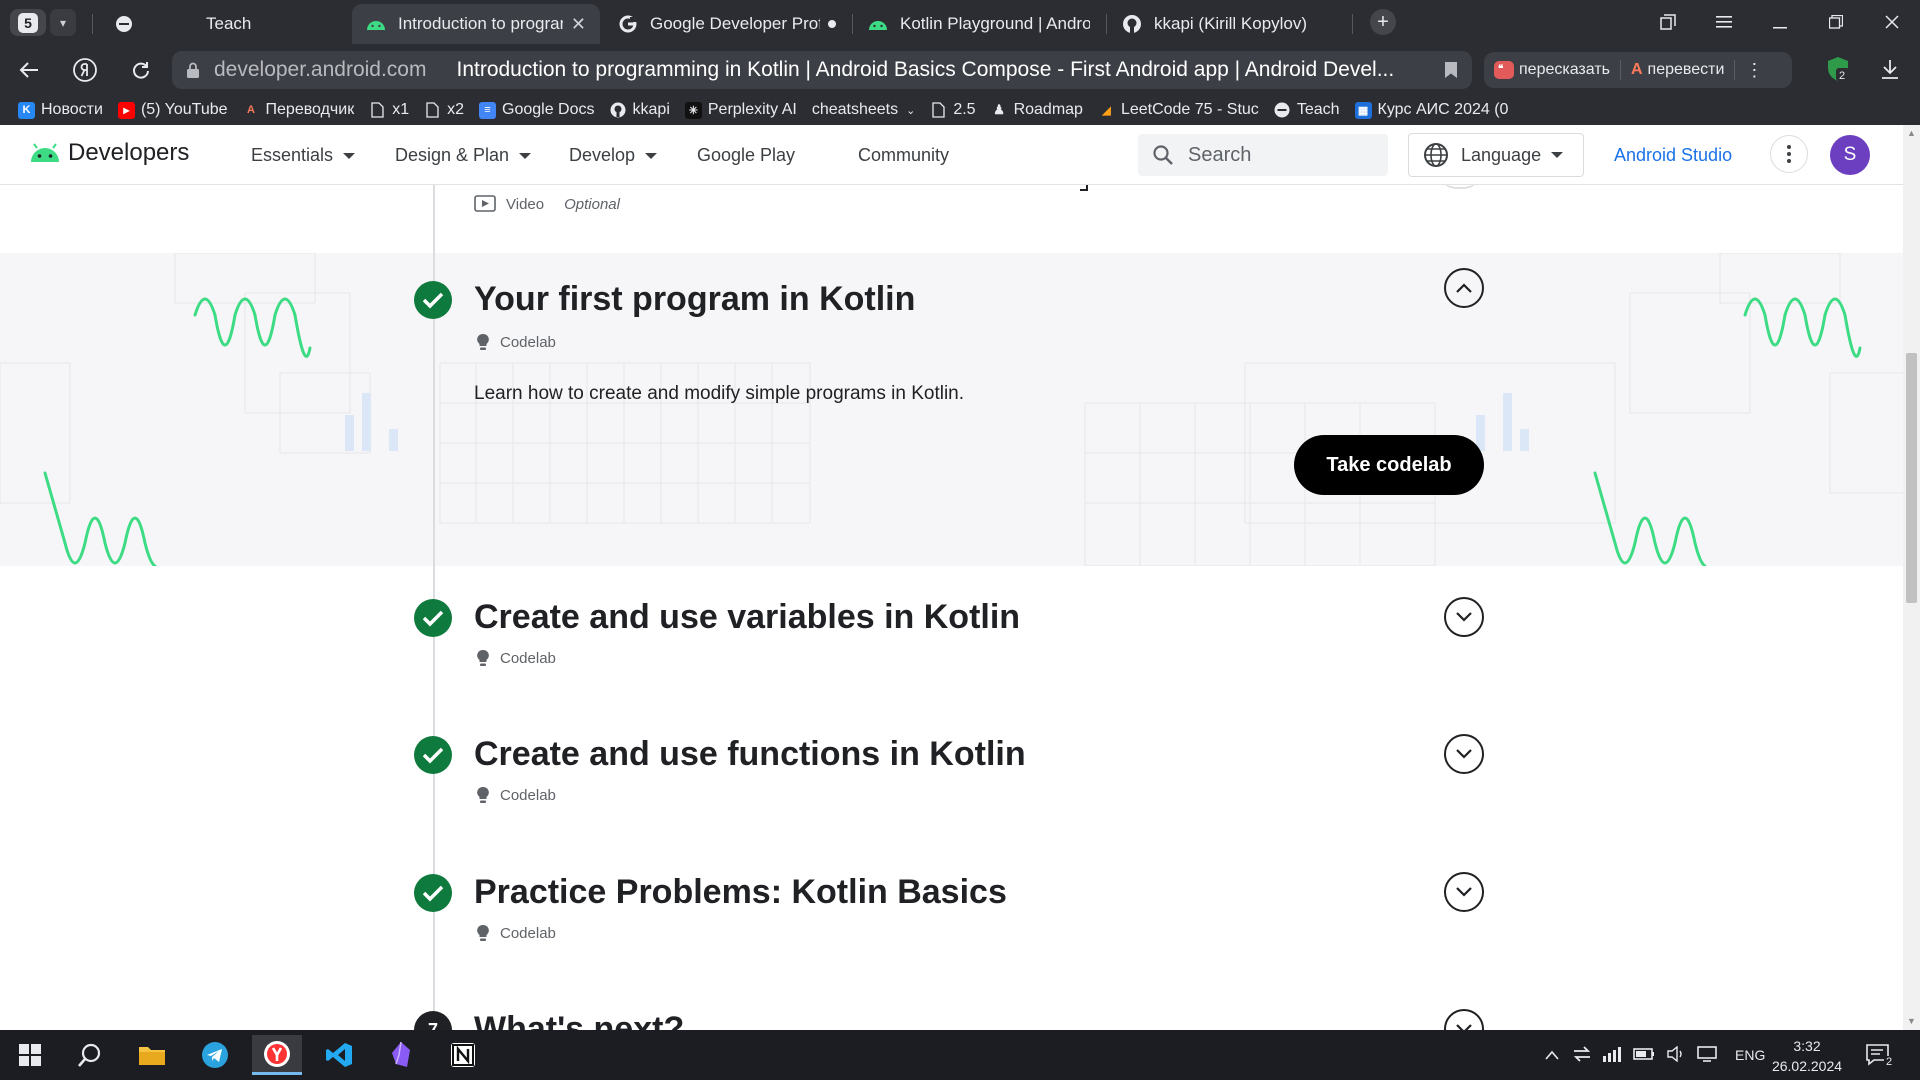  Describe the element at coordinates (298, 110) in the screenshot. I see `bookmark-translator: A Переводчик` at that location.